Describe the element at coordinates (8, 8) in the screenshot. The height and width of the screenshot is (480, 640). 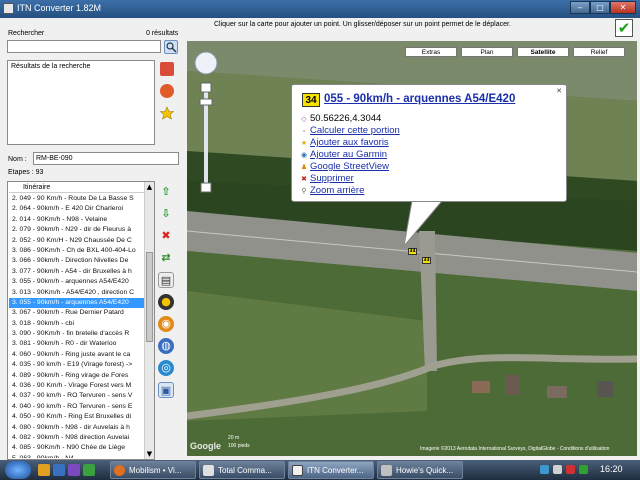
I see `app-icon` at that location.